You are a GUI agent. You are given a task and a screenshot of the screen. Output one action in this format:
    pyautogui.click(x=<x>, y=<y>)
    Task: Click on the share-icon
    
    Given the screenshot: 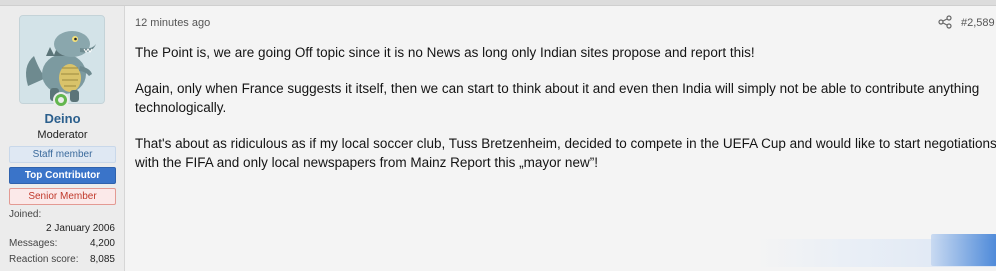 What is the action you would take?
    pyautogui.click(x=945, y=22)
    